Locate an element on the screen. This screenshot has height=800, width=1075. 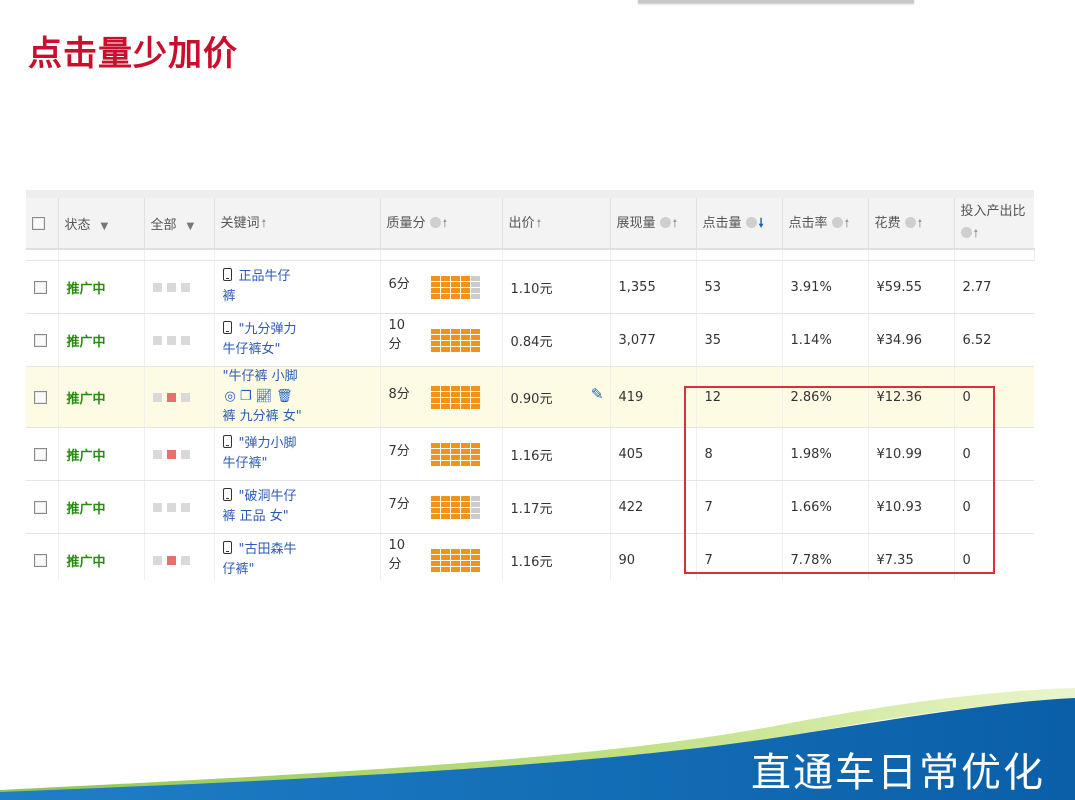
select-all-checkbox is located at coordinates (38, 223).